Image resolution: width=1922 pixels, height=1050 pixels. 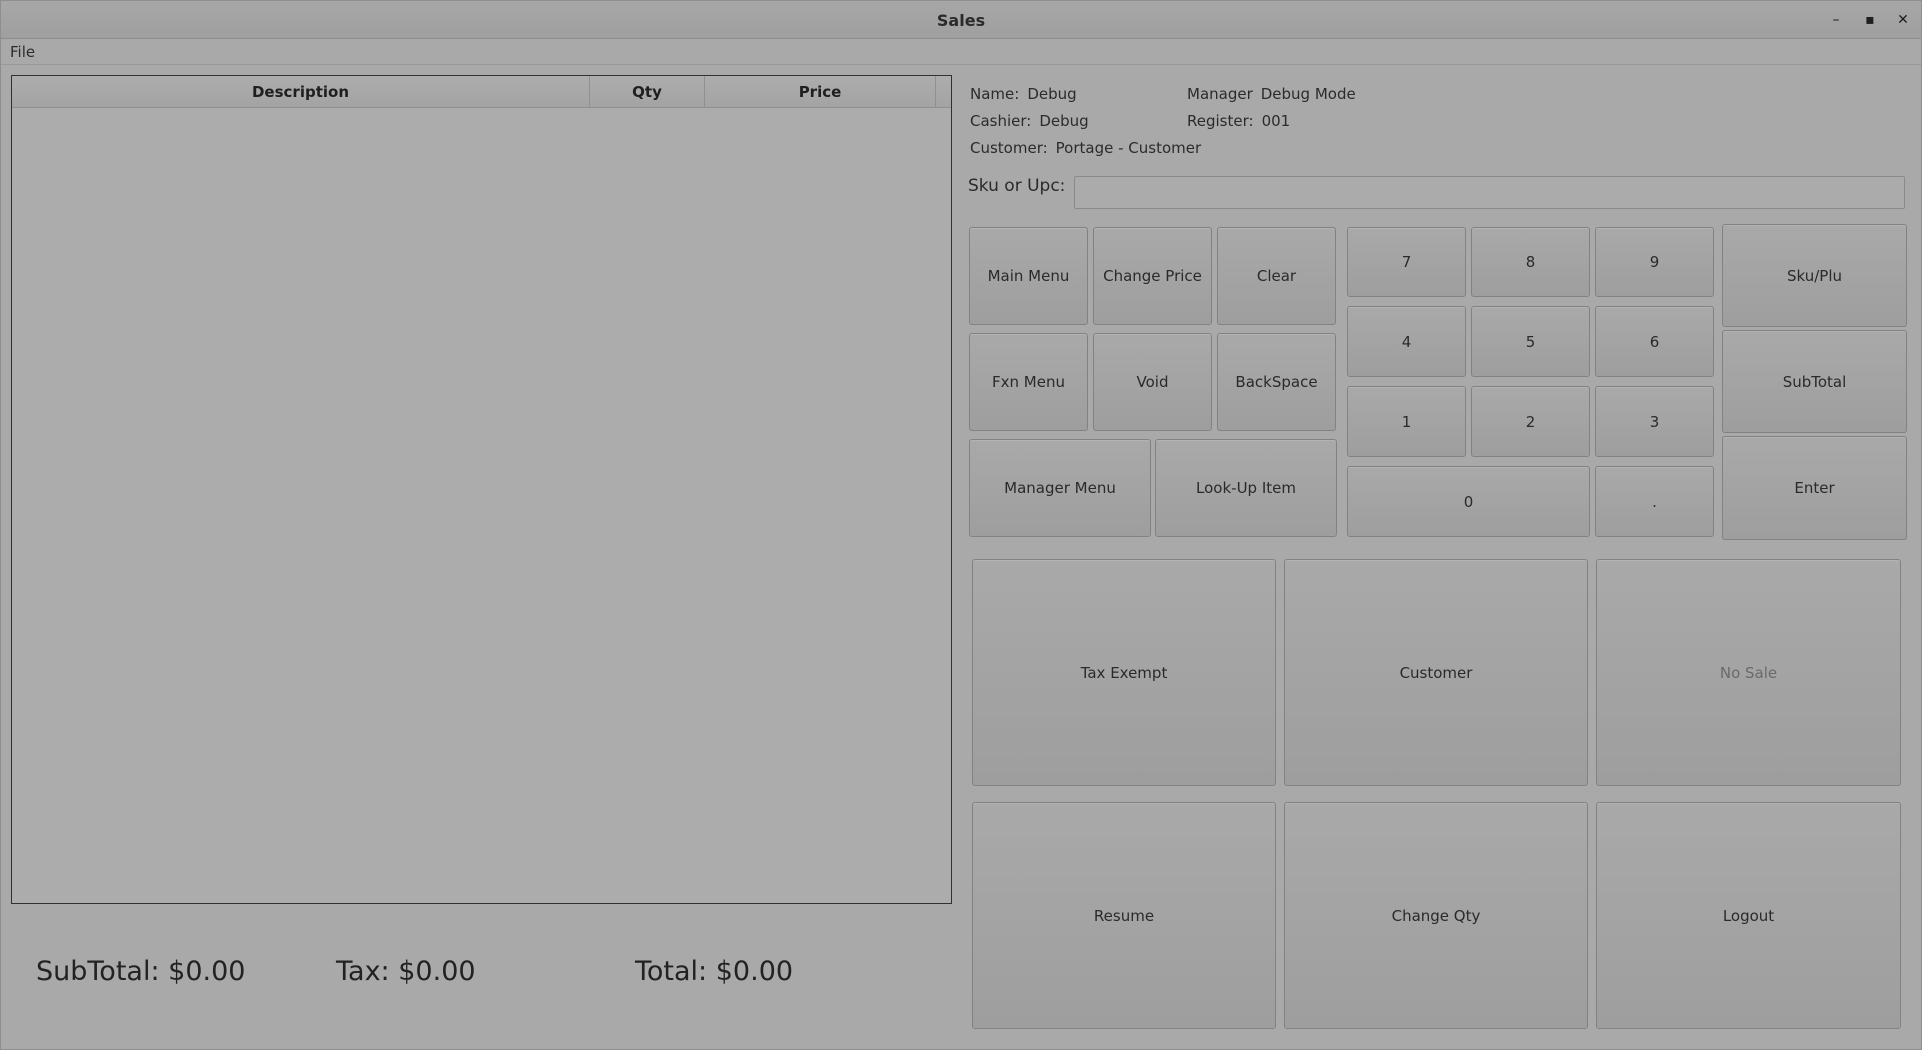 I want to click on main-menu-button: Main Menu, so click(x=1028, y=276).